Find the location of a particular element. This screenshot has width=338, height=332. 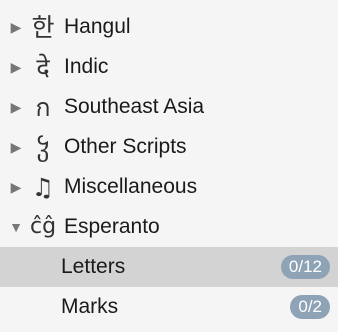

esperanto-glyph-icon: ĉĝ is located at coordinates (43, 226).